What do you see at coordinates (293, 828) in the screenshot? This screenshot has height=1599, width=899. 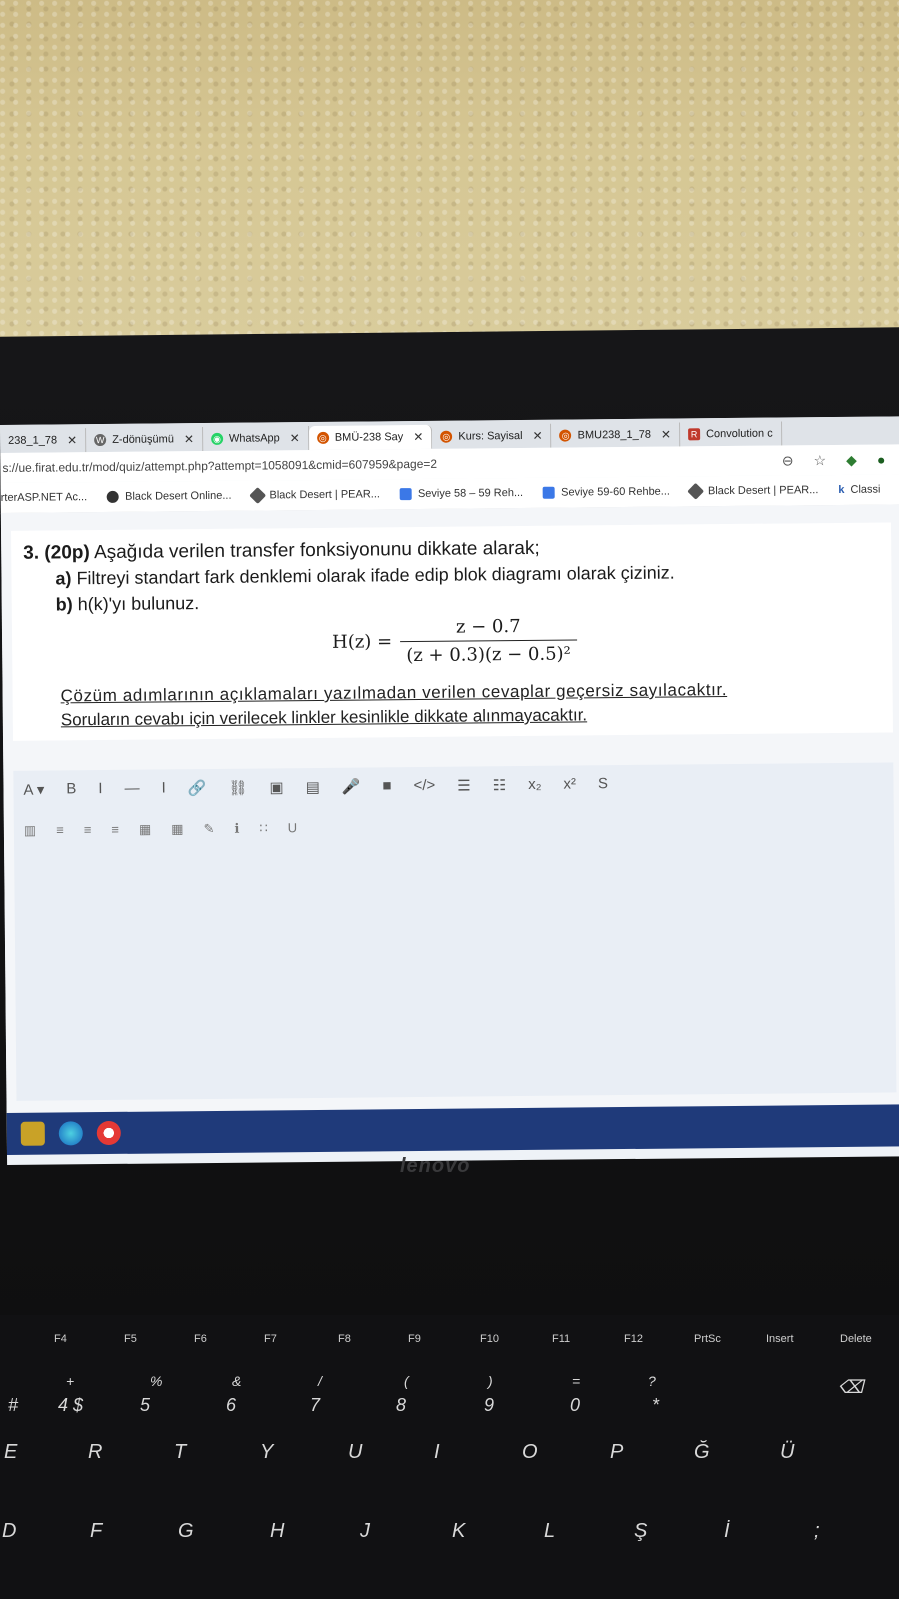 I see `underline-button: U` at bounding box center [293, 828].